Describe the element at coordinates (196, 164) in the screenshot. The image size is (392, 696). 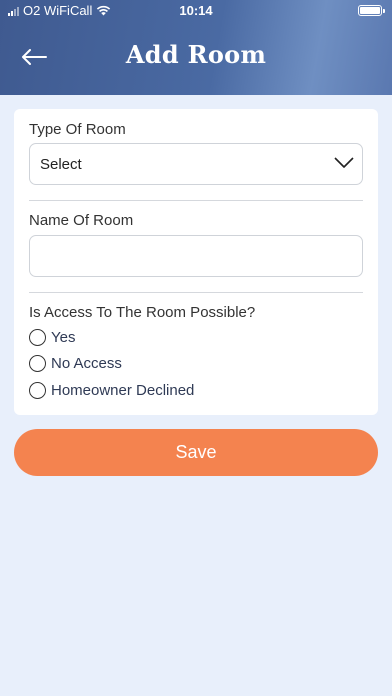
I see `type-of-room-select: Select` at that location.